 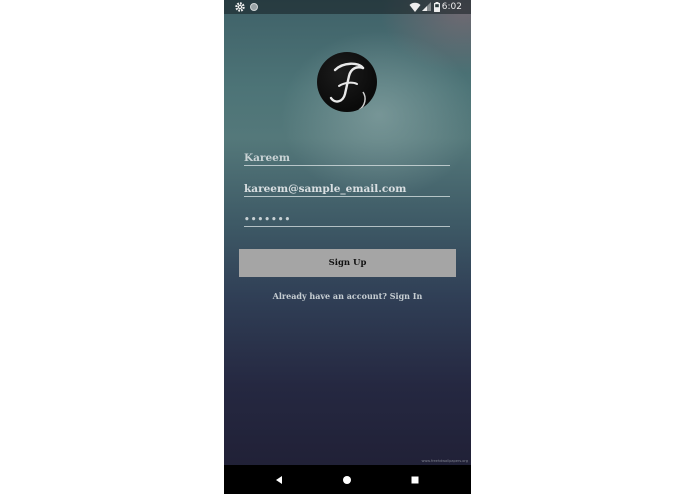 I want to click on email-input, so click(x=347, y=189).